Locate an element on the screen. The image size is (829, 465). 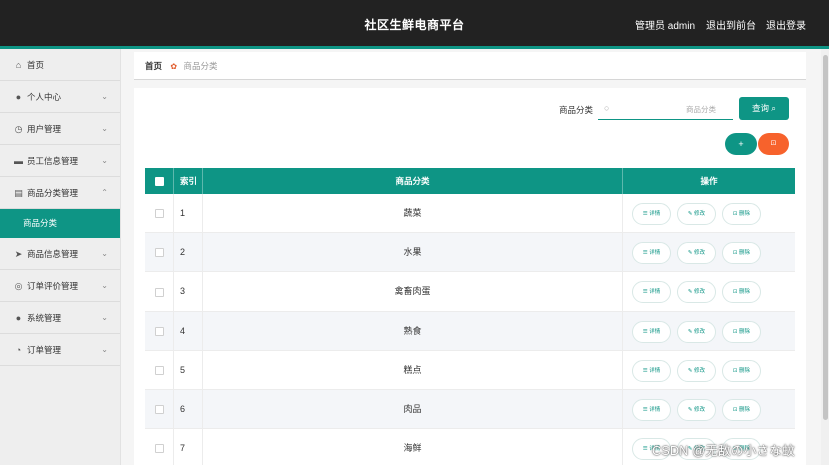
page-scrollbar is located at coordinates (825, 257).